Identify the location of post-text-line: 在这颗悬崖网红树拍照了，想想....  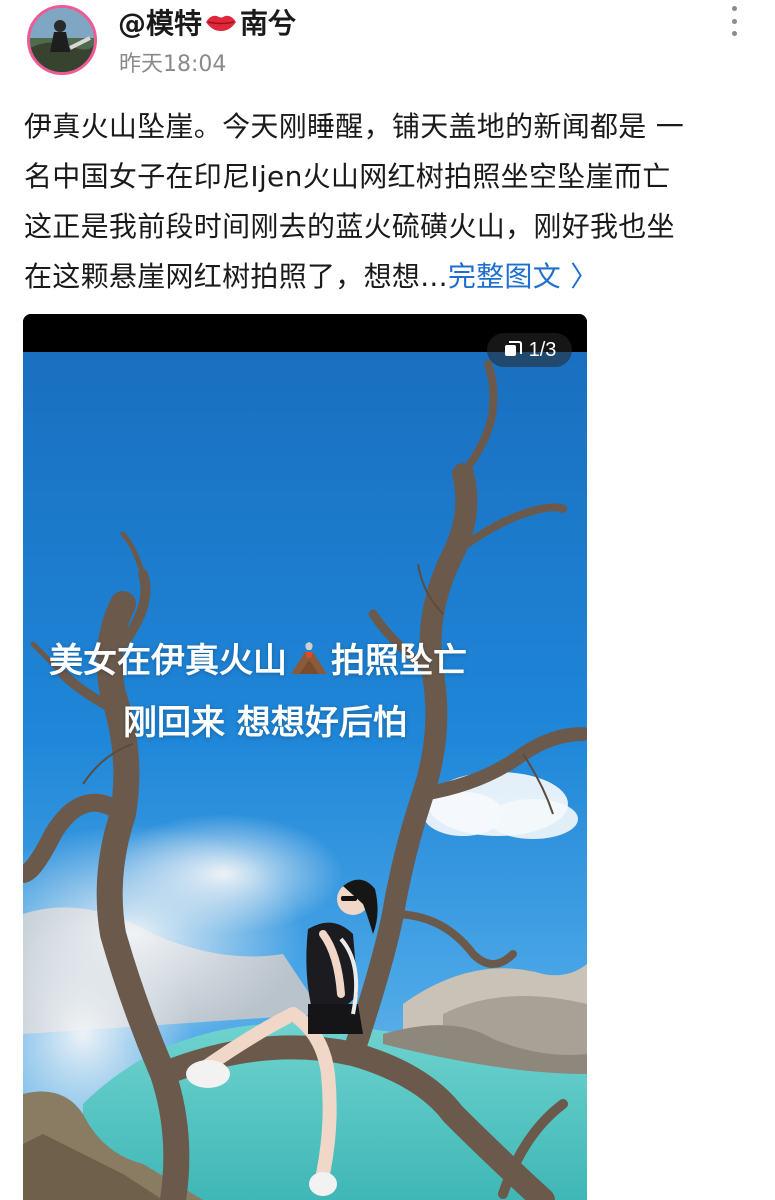
(236, 276).